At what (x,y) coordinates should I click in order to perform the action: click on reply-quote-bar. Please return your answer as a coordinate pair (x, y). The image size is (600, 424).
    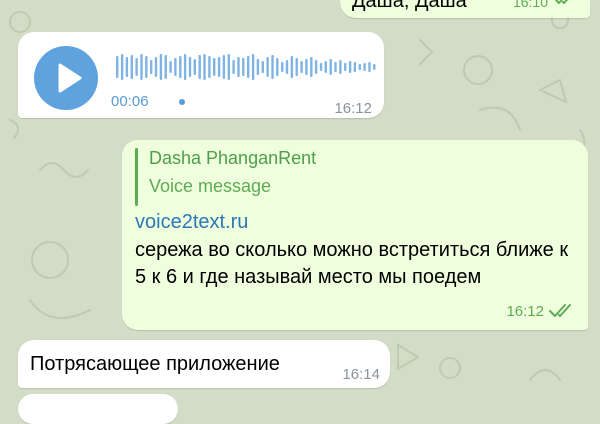
    Looking at the image, I should click on (136, 177).